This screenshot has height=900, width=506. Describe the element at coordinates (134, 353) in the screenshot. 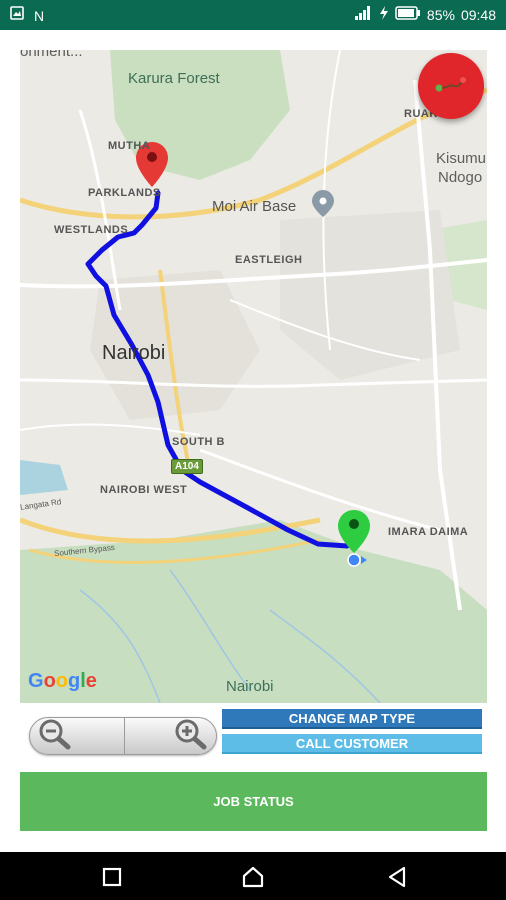

I see `map-label-nairobi: Nairobi` at that location.